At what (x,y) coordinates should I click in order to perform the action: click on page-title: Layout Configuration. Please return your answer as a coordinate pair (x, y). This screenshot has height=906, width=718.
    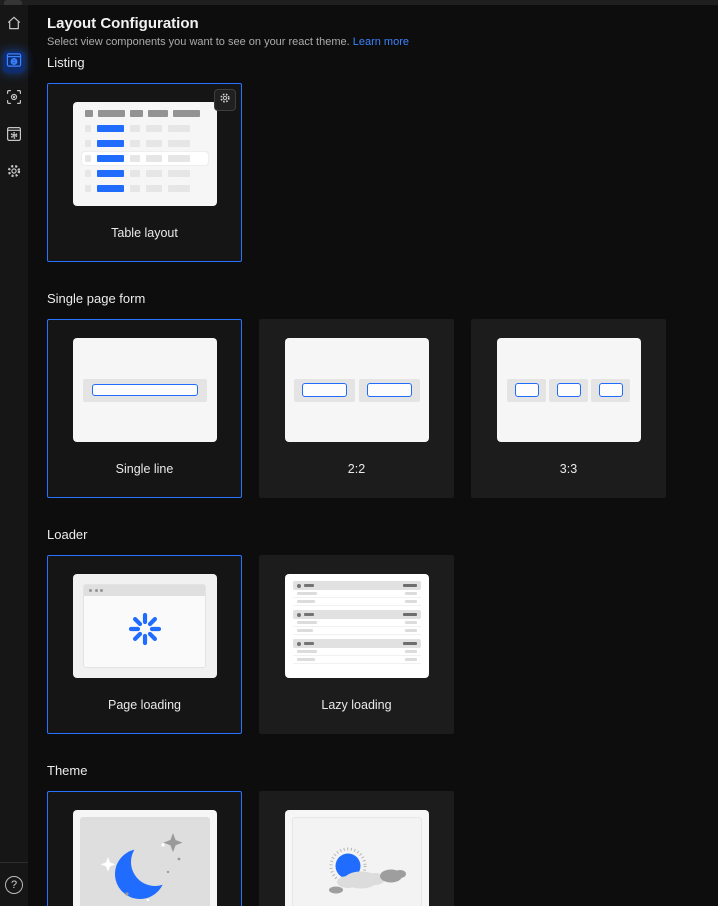
    Looking at the image, I should click on (123, 23).